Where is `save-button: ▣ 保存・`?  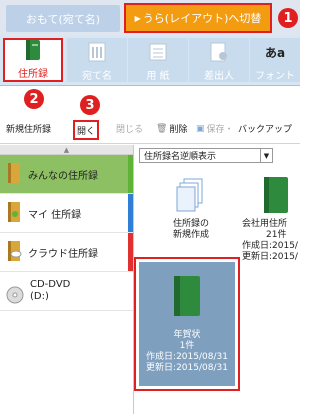
save-button: ▣ 保存・ is located at coordinates (215, 129).